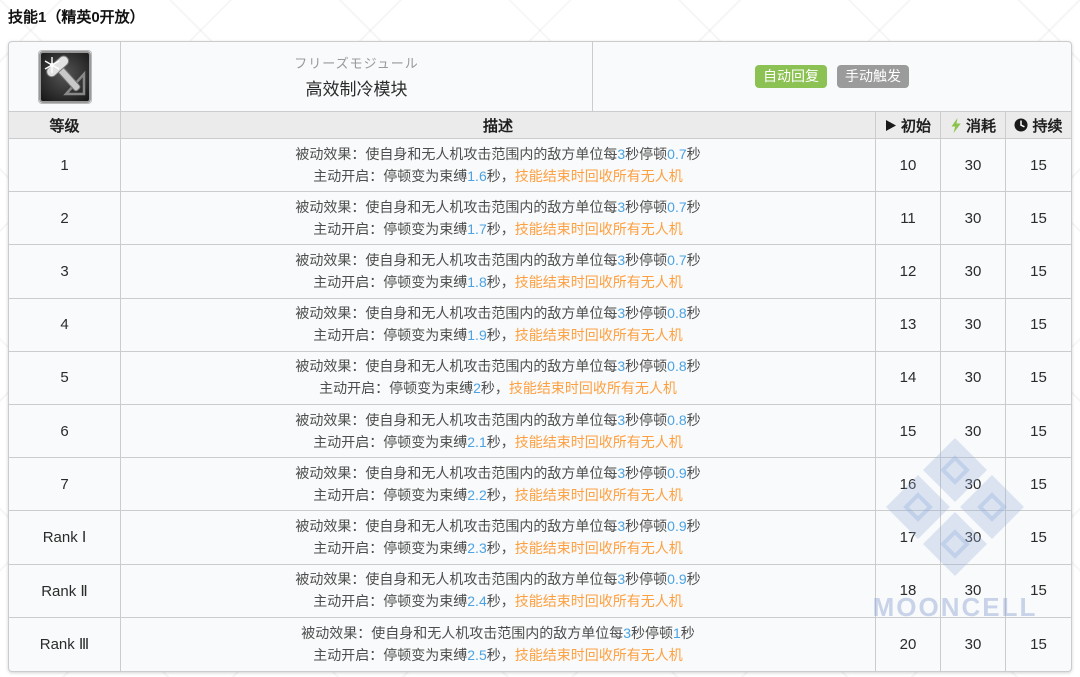 This screenshot has height=677, width=1080. Describe the element at coordinates (65, 644) in the screenshot. I see `level-cell: Rank Ⅲ` at that location.